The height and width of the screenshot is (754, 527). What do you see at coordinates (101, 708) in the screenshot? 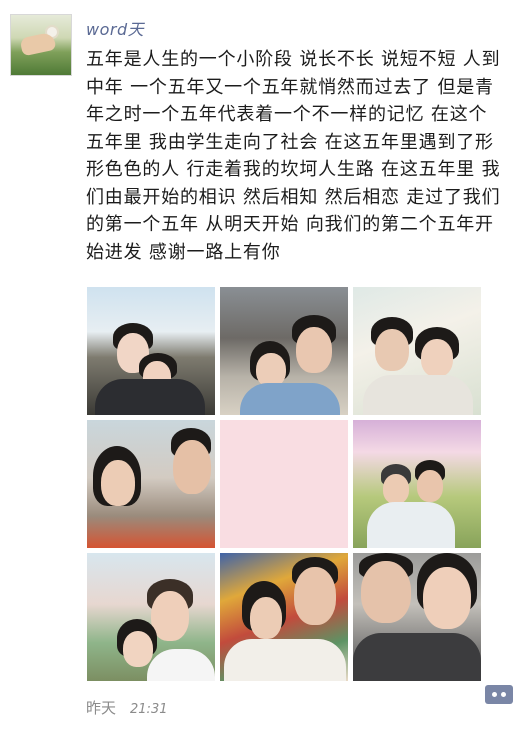
I see `timestamp-day: 昨天` at bounding box center [101, 708].